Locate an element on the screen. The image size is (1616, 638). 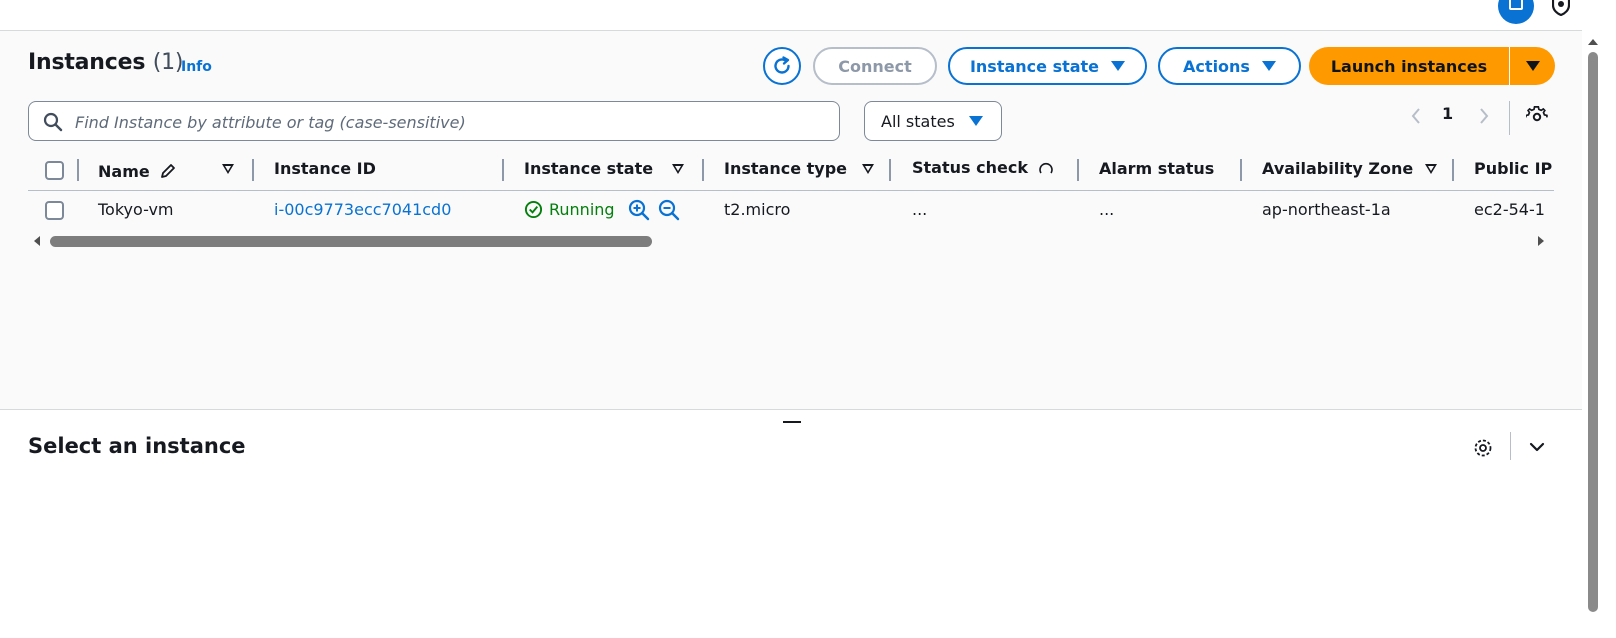
column-header-name-label: Name is located at coordinates (124, 171).